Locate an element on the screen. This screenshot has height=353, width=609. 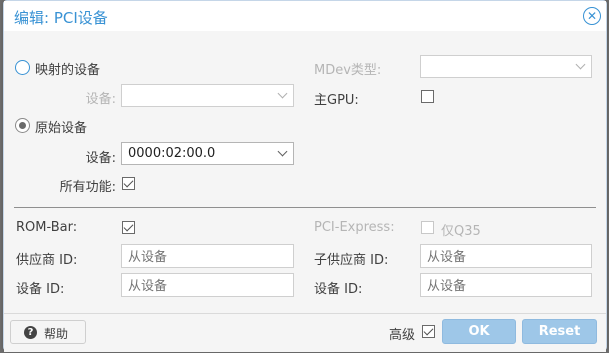
q35-only-label: 仅Q35 is located at coordinates (461, 231).